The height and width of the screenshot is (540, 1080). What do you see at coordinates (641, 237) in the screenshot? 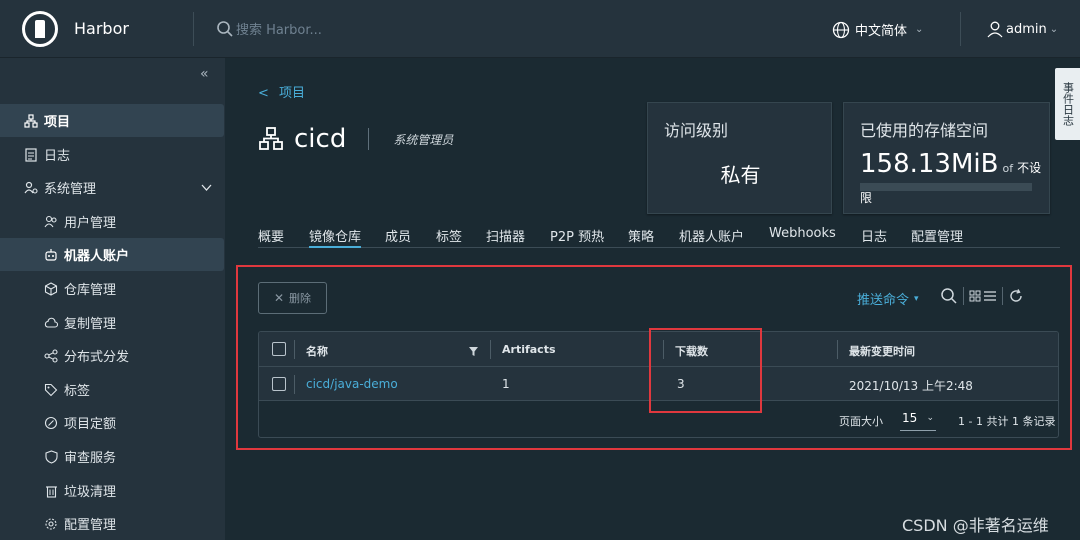
I see `tab-policy: 策略` at bounding box center [641, 237].